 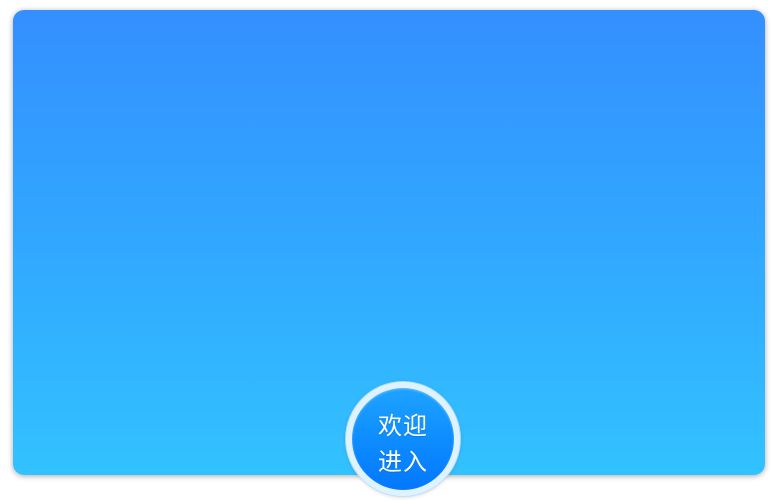 What do you see at coordinates (403, 426) in the screenshot?
I see `enter-label-line-1: 欢迎` at bounding box center [403, 426].